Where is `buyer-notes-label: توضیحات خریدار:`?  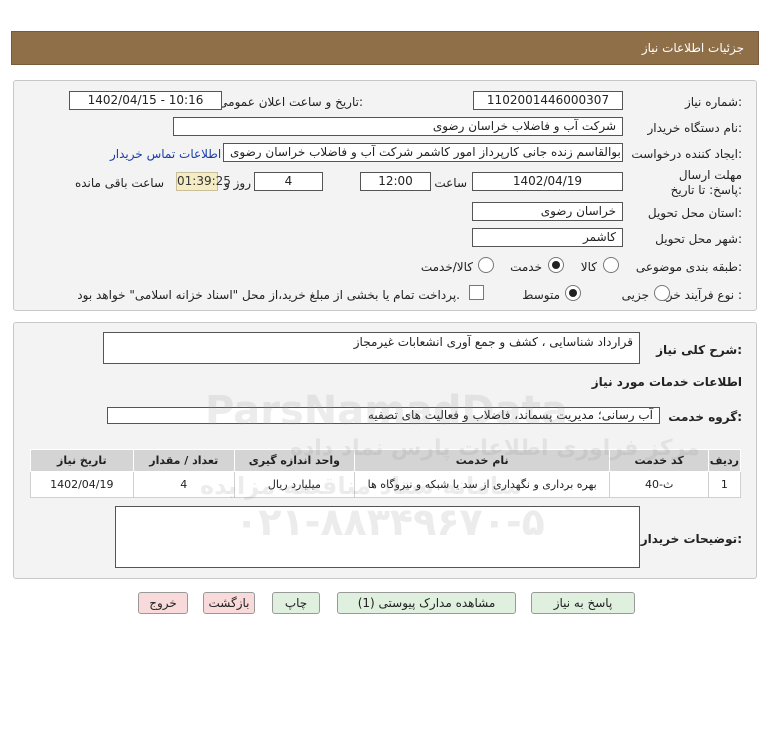
buyer-notes-label: توضیحات خریدار: is located at coordinates (691, 539).